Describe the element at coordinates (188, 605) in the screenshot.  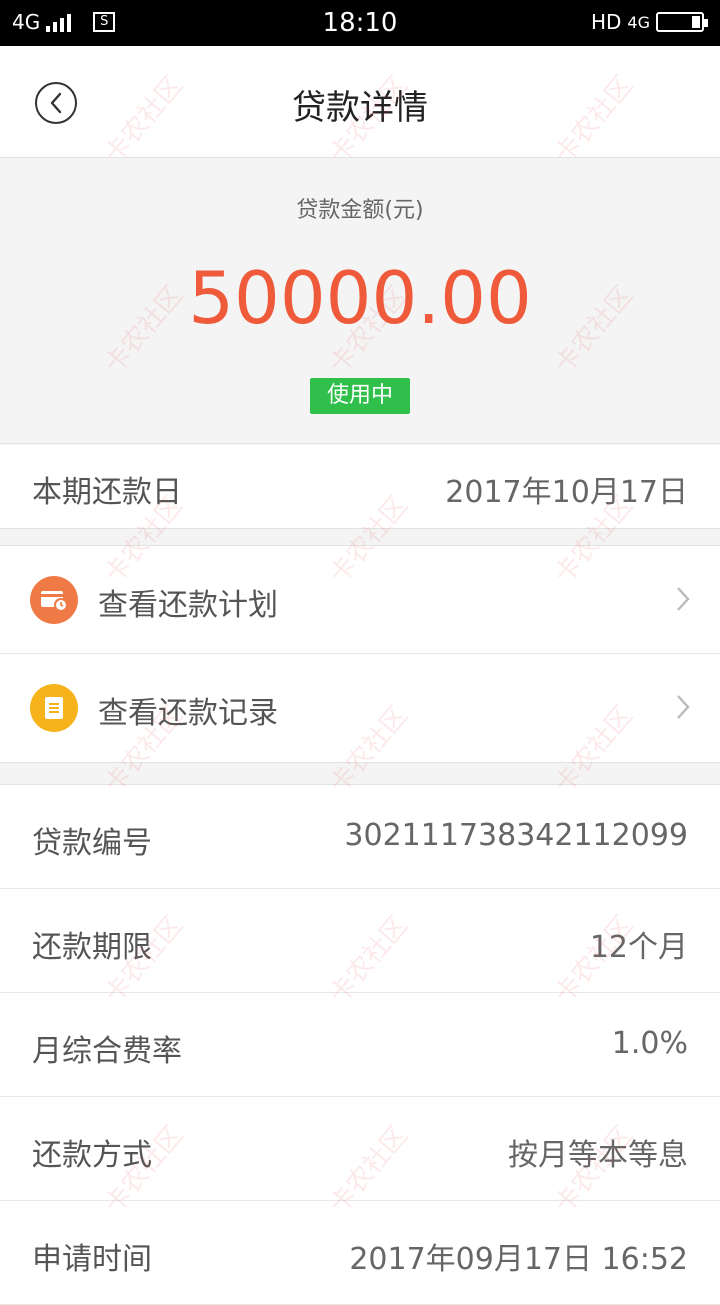
I see `action-label: 查看还款计划` at that location.